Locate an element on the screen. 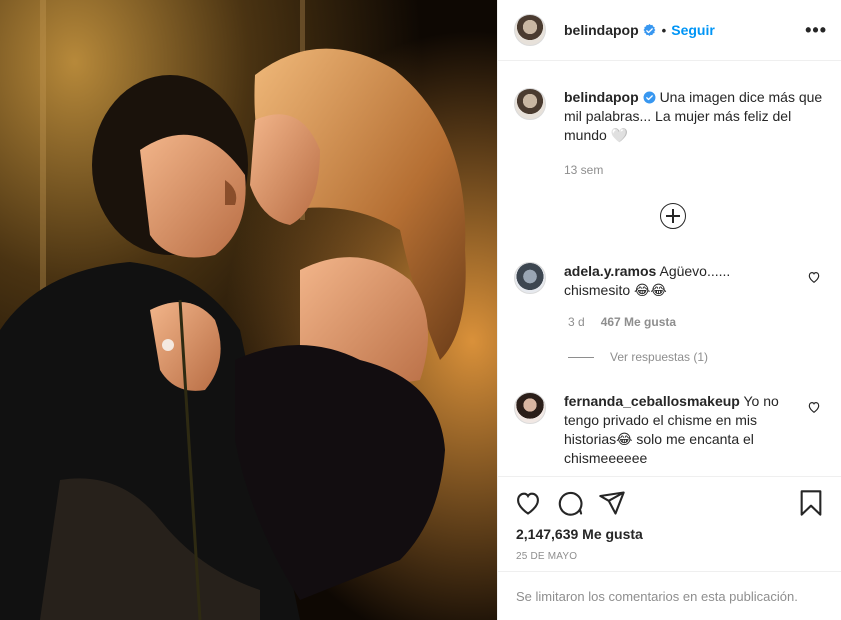 The height and width of the screenshot is (620, 841). replies-line is located at coordinates (581, 357).